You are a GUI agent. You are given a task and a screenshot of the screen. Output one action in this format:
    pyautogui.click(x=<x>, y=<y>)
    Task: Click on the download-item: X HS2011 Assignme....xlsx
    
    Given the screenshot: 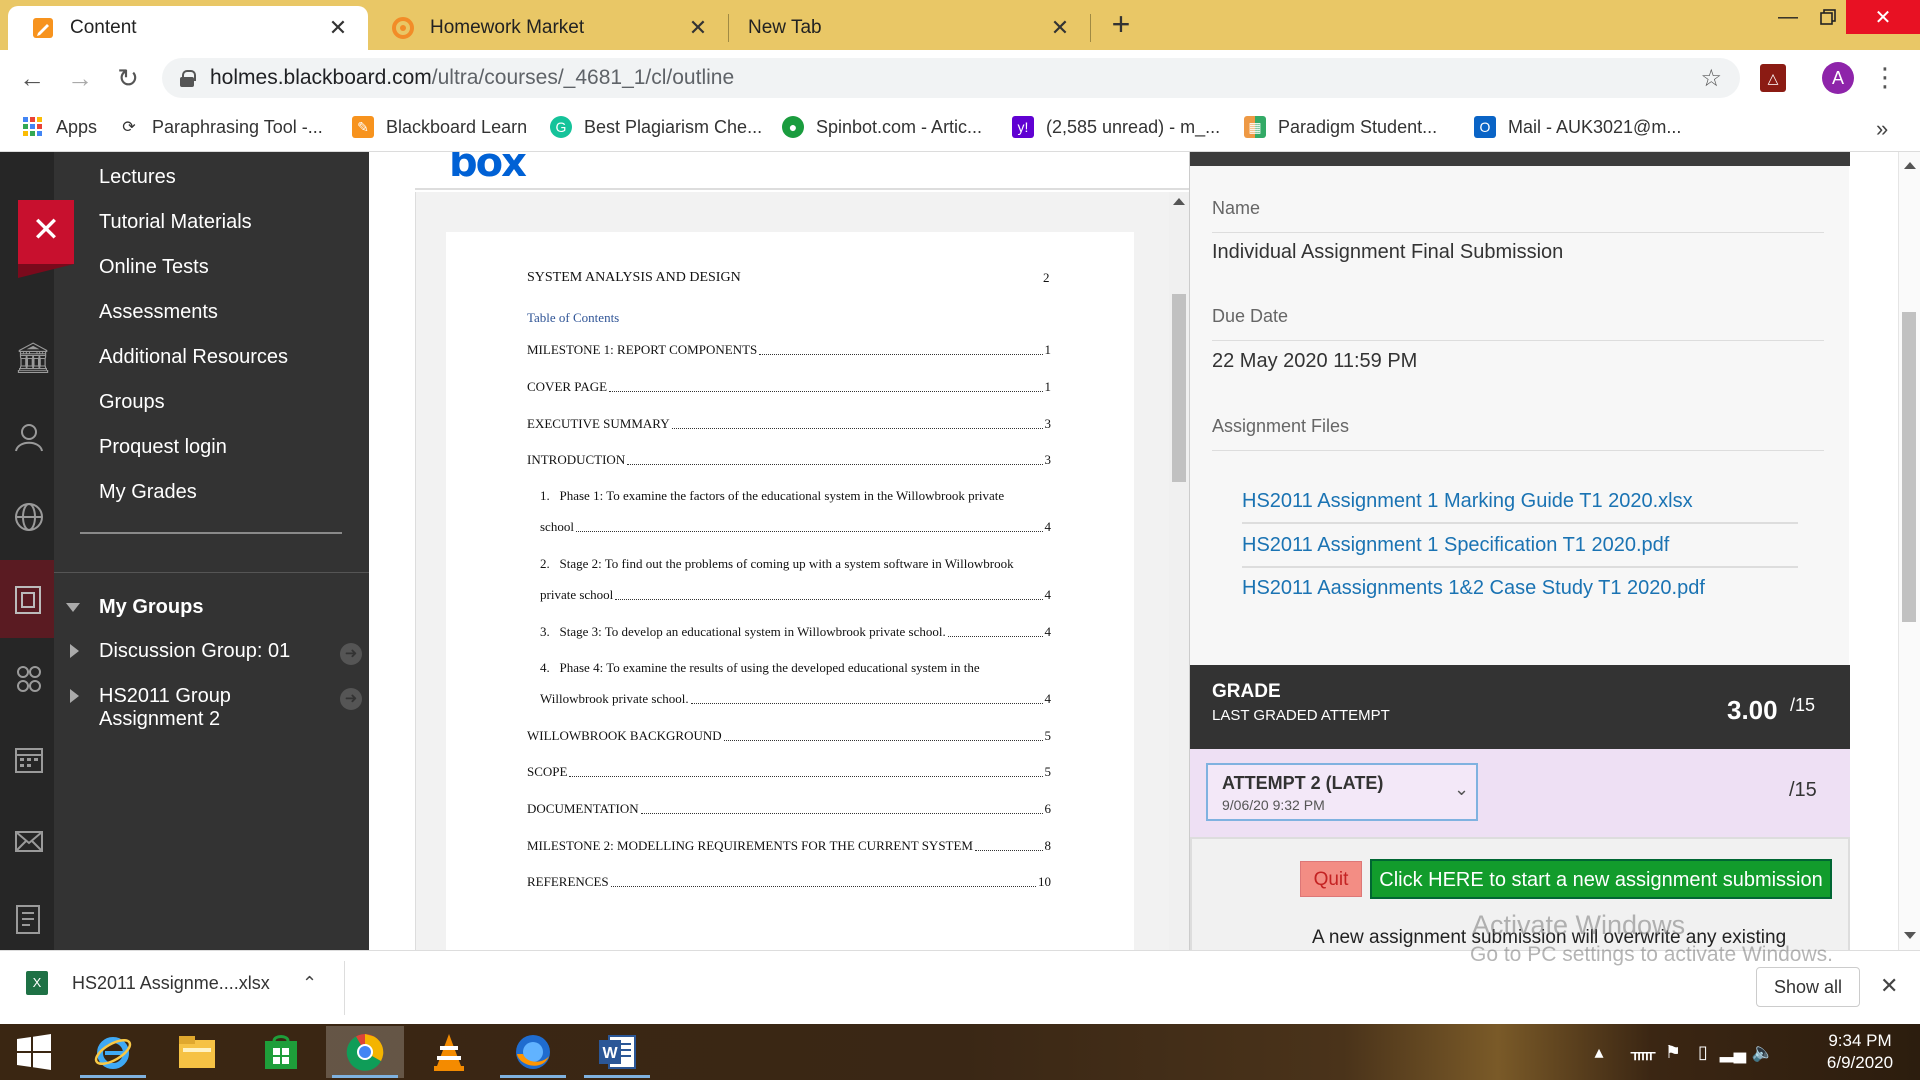 What is the action you would take?
    pyautogui.click(x=148, y=983)
    